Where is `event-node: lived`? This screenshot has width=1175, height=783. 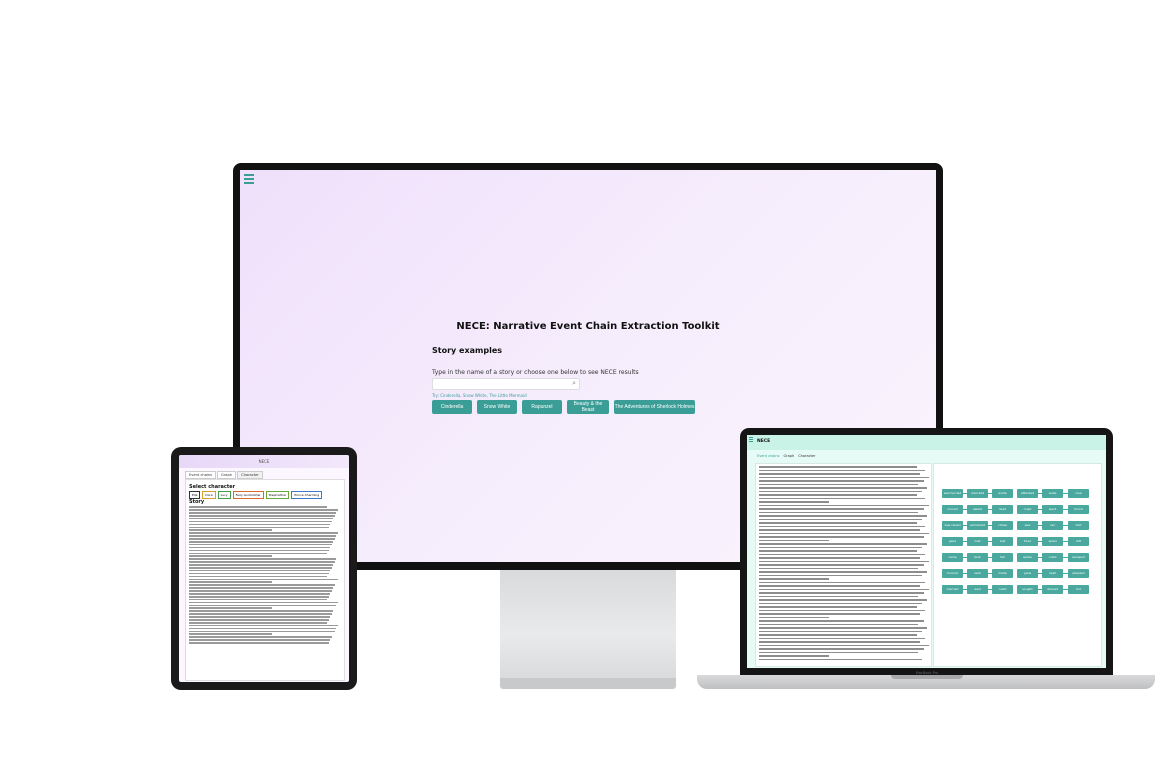 event-node: lived is located at coordinates (1002, 509).